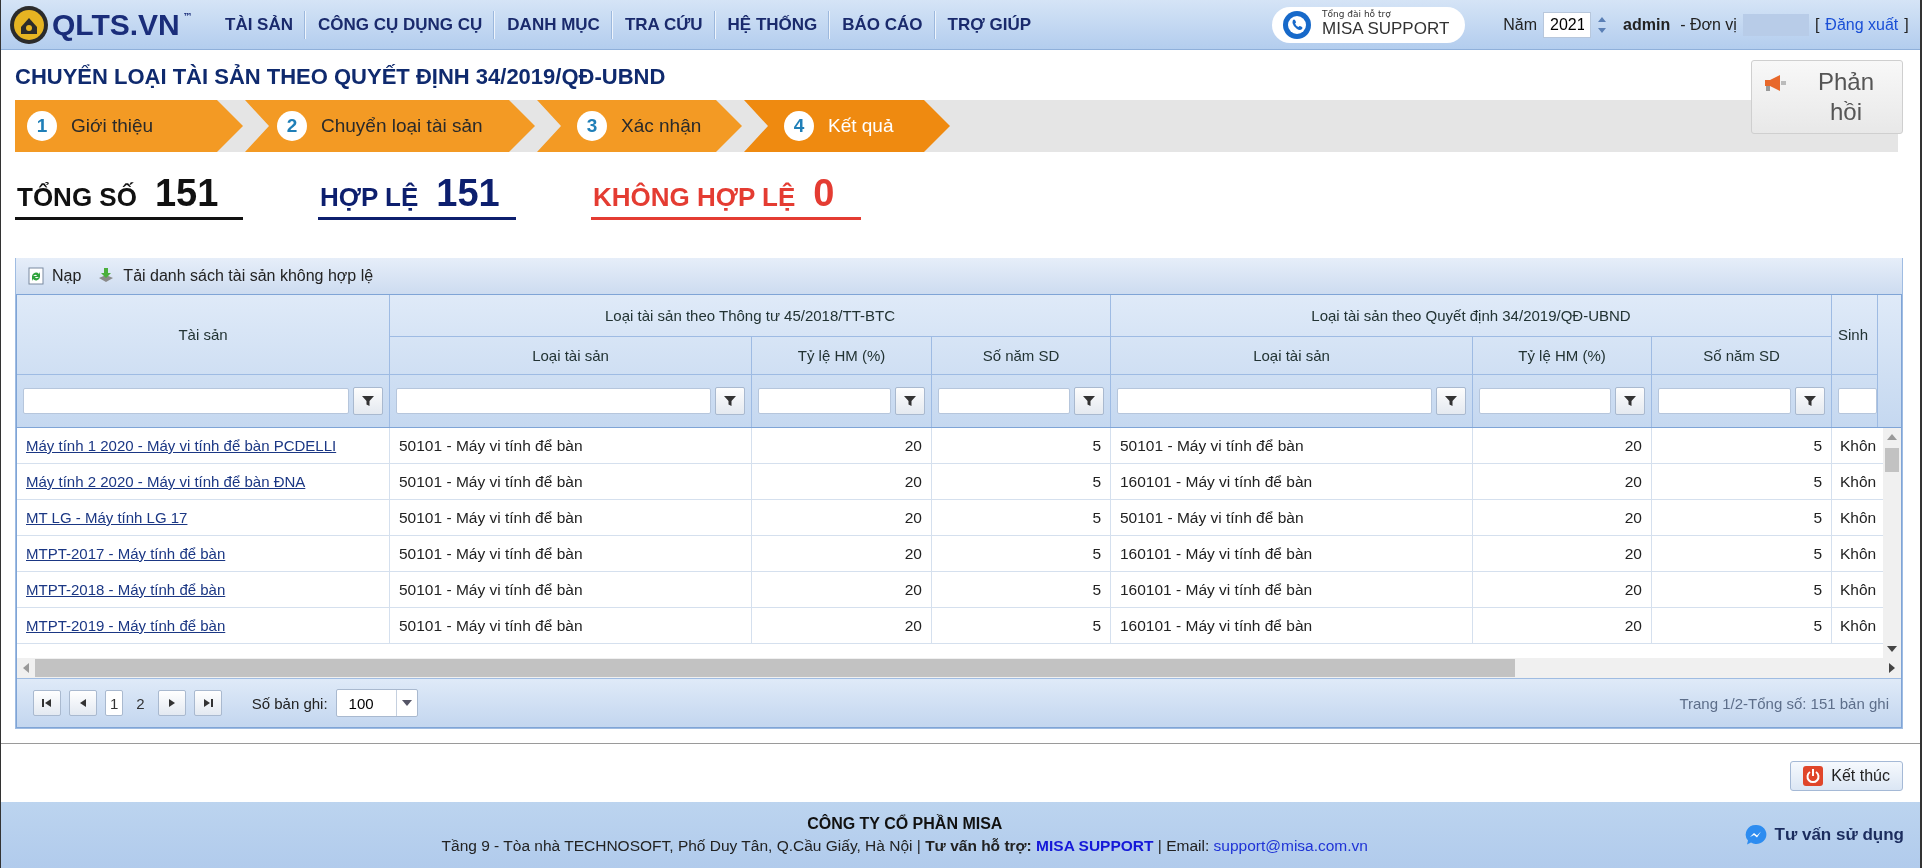  I want to click on user-name: admin, so click(1647, 24).